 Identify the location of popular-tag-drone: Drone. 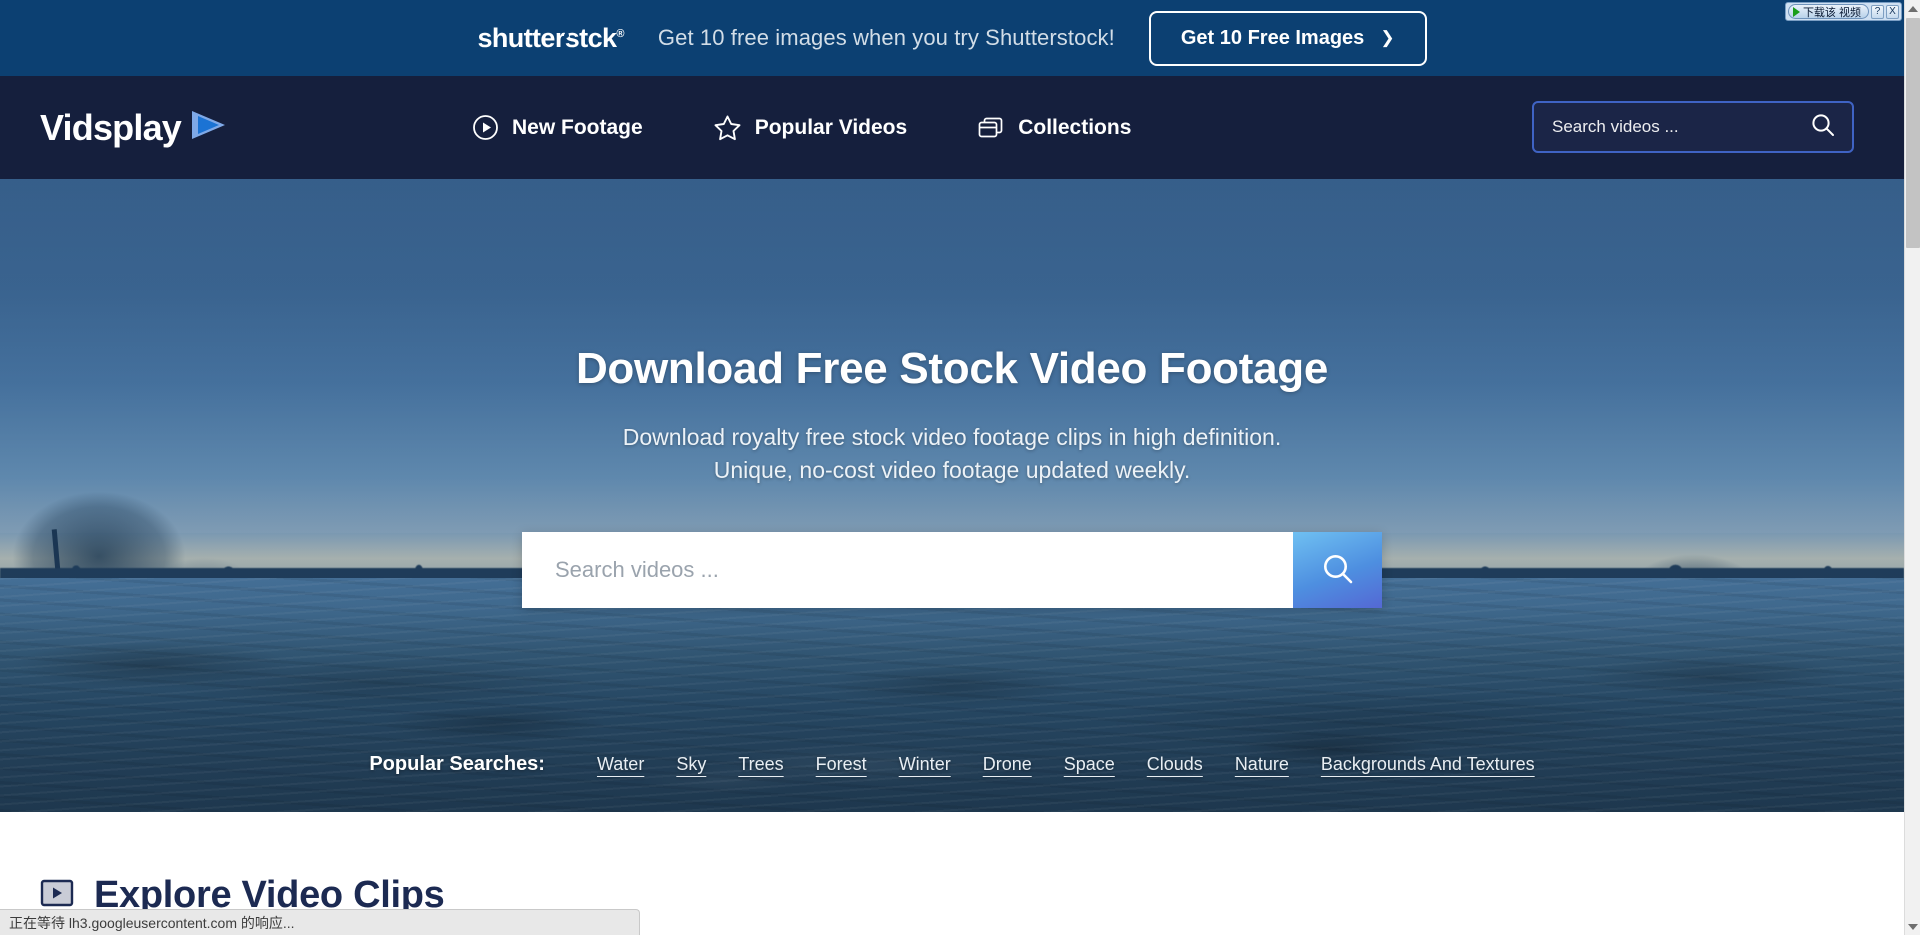
(1007, 764).